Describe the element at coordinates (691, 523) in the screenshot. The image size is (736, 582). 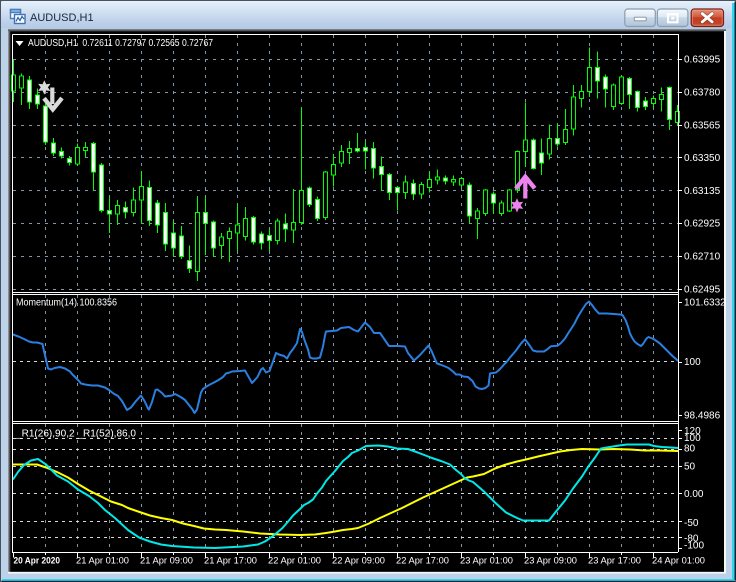
I see `svg-text: -50` at that location.